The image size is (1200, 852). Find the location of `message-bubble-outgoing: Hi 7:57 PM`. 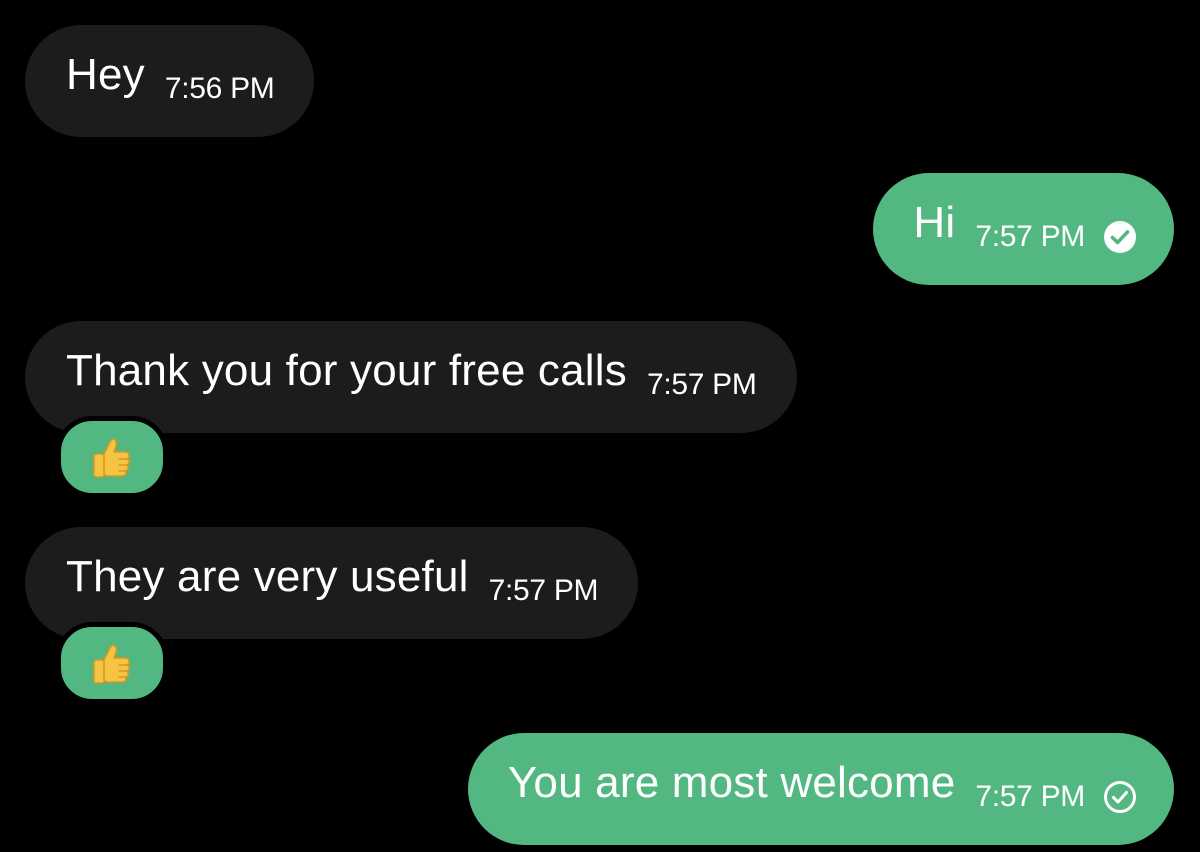

message-bubble-outgoing: Hi 7:57 PM is located at coordinates (1023, 229).